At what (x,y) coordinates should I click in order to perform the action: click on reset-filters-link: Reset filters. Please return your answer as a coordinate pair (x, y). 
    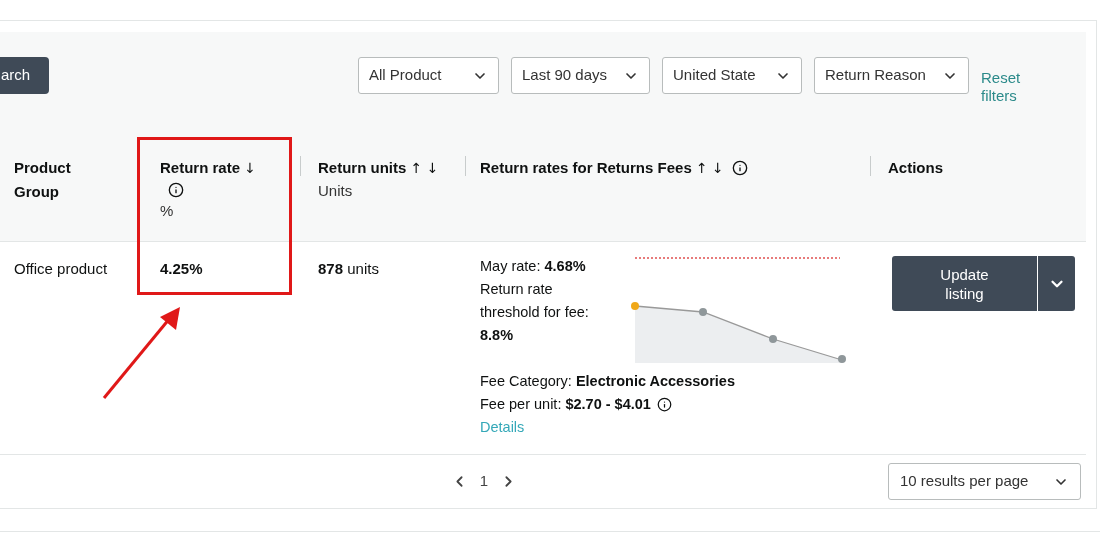
    Looking at the image, I should click on (1011, 87).